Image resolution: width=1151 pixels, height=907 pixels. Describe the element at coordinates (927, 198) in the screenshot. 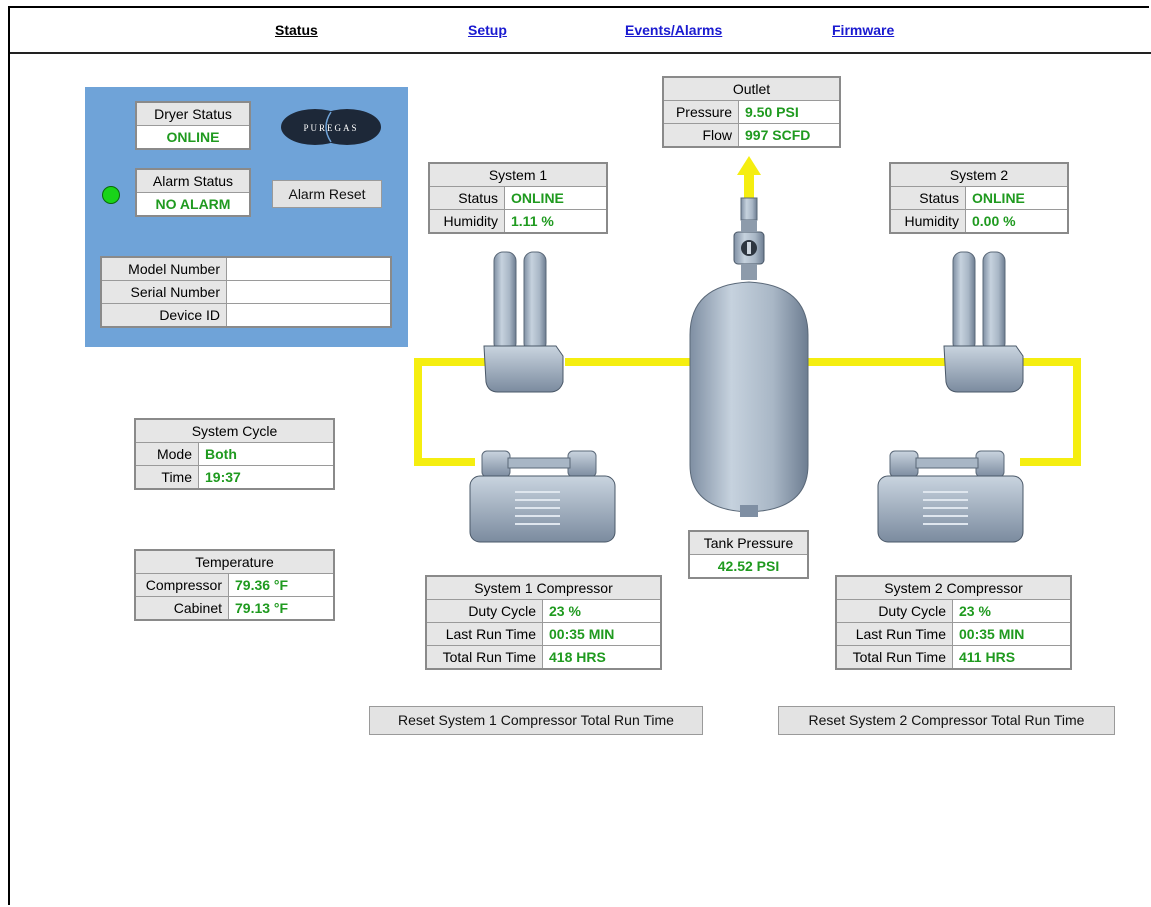

I see `system2-status-label: Status` at that location.